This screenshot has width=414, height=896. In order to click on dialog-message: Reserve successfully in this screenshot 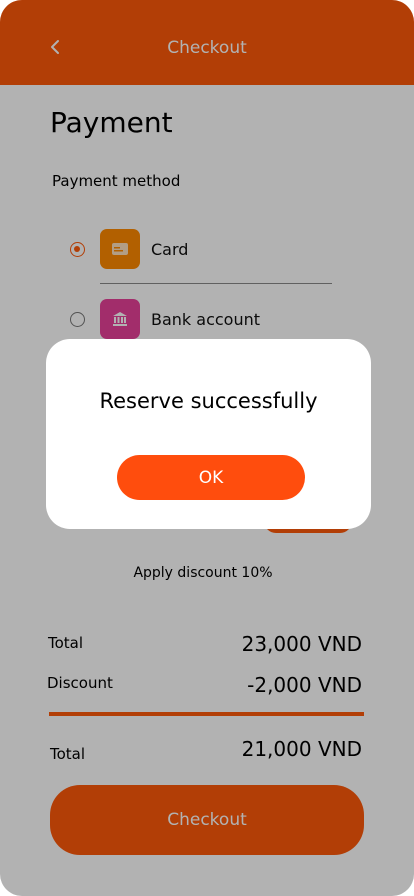, I will do `click(208, 401)`.